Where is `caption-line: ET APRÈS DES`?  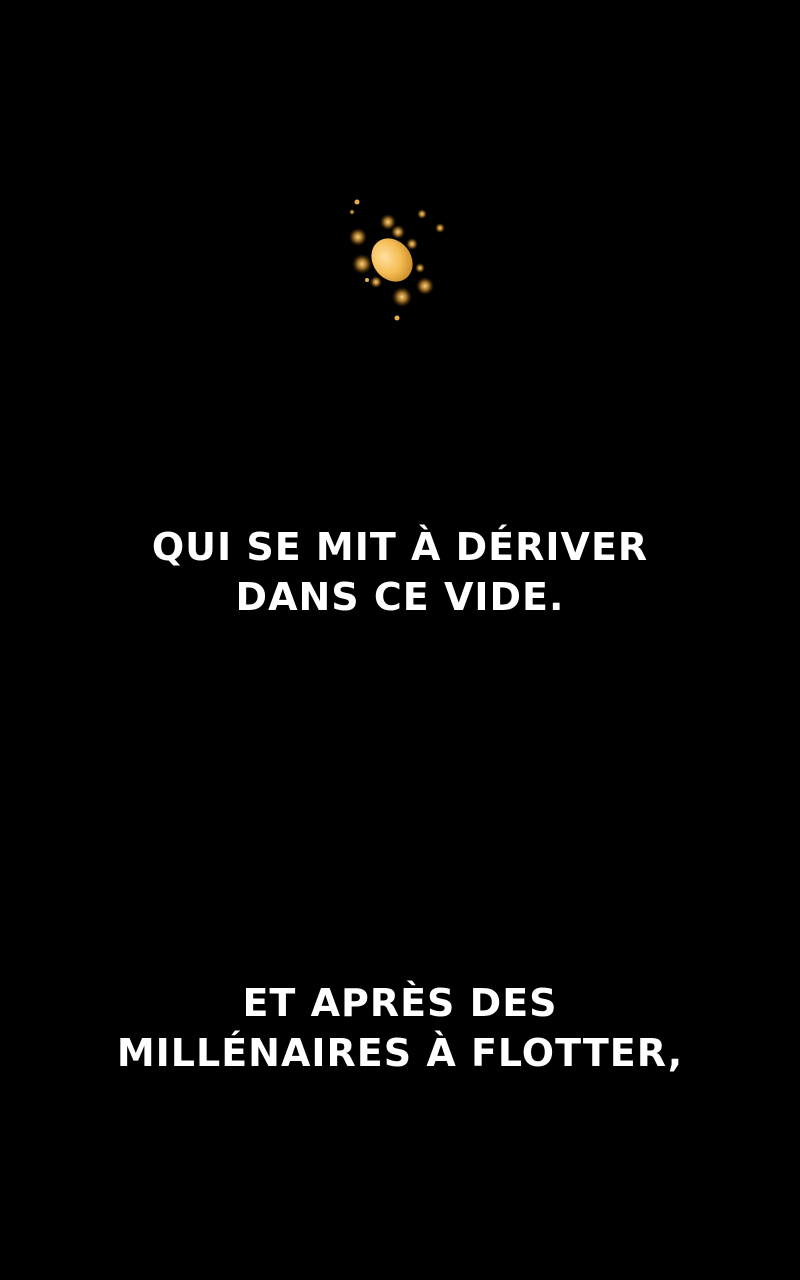 caption-line: ET APRÈS DES is located at coordinates (400, 1003).